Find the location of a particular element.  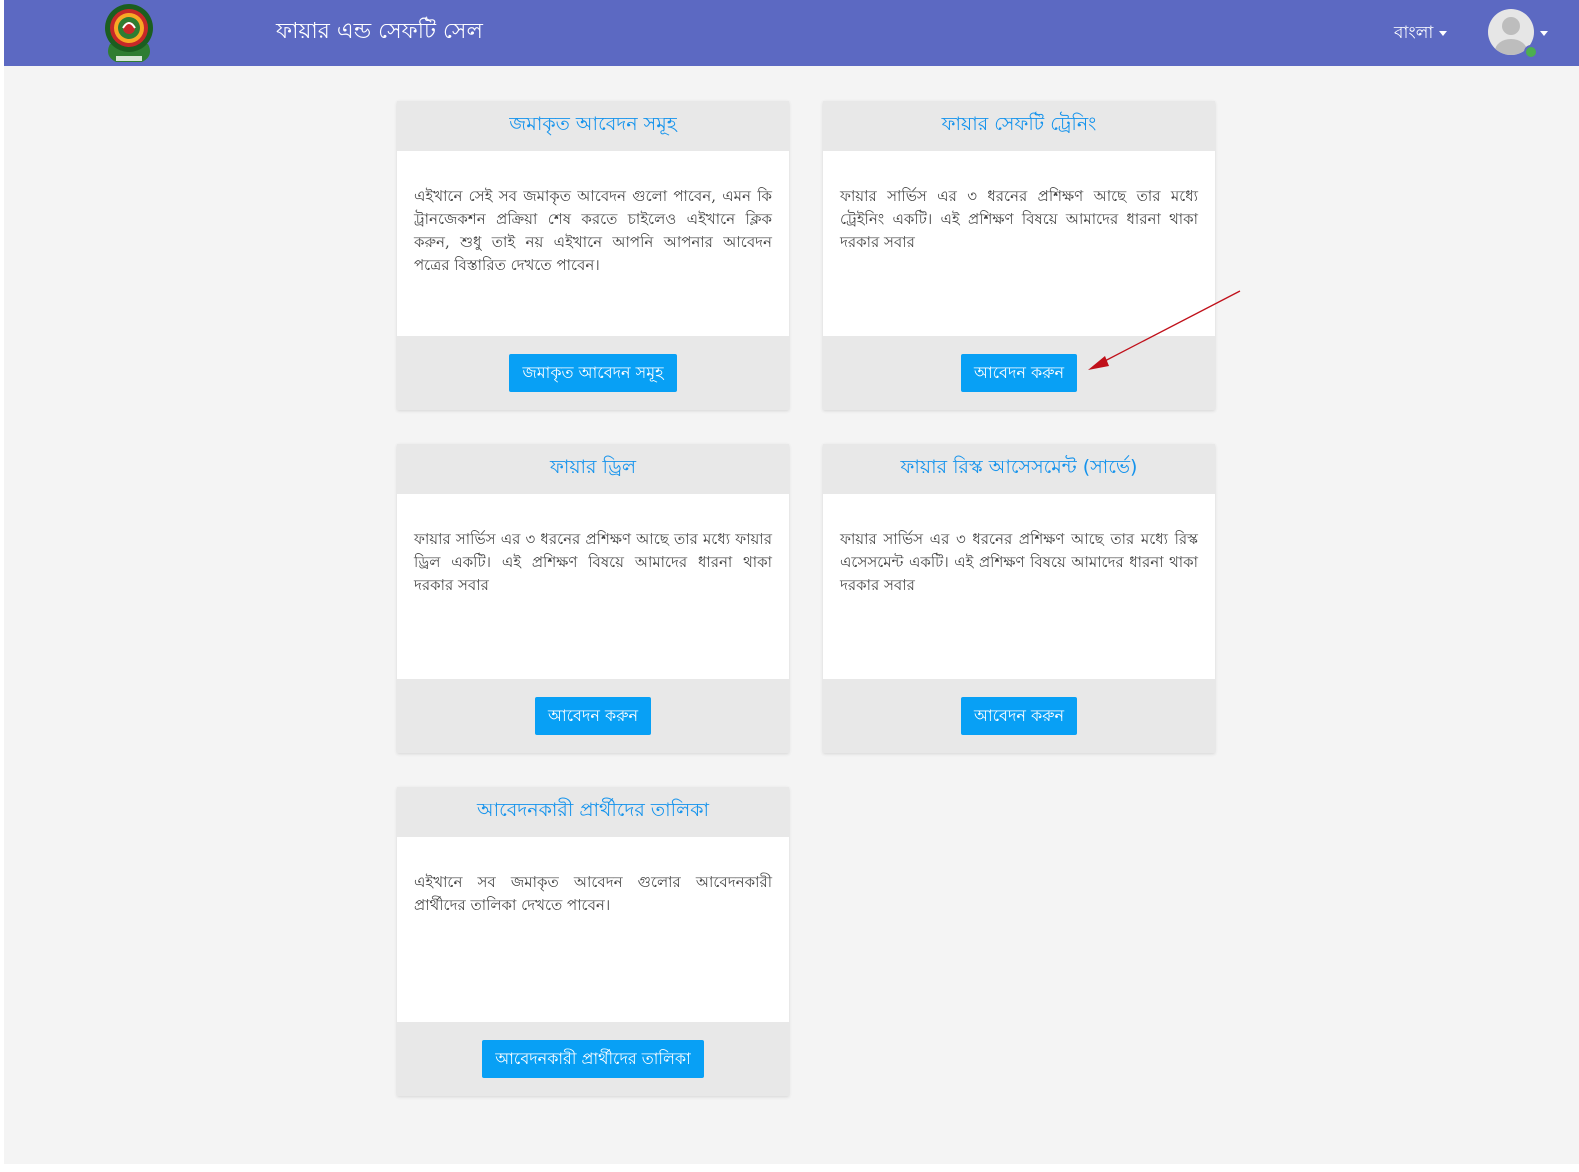

submitted-applications-button: জমাকৃত আবেদন সমূহ is located at coordinates (593, 373).